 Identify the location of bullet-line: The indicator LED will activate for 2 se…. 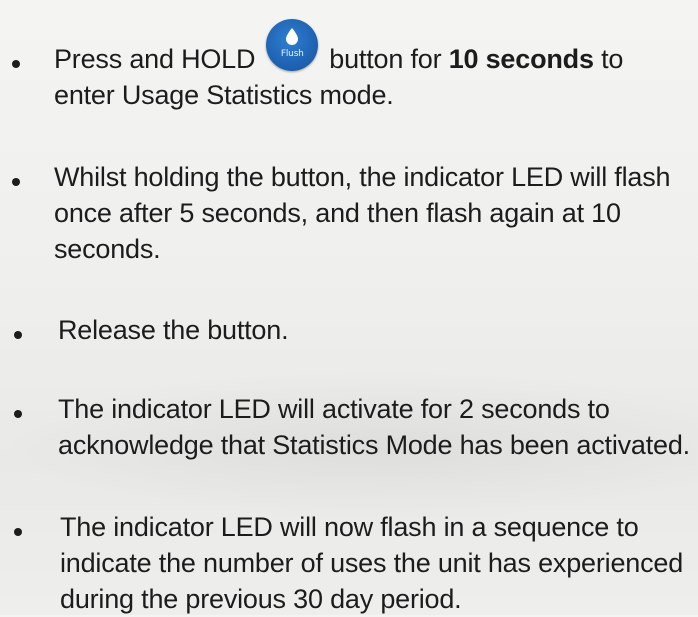
(334, 409).